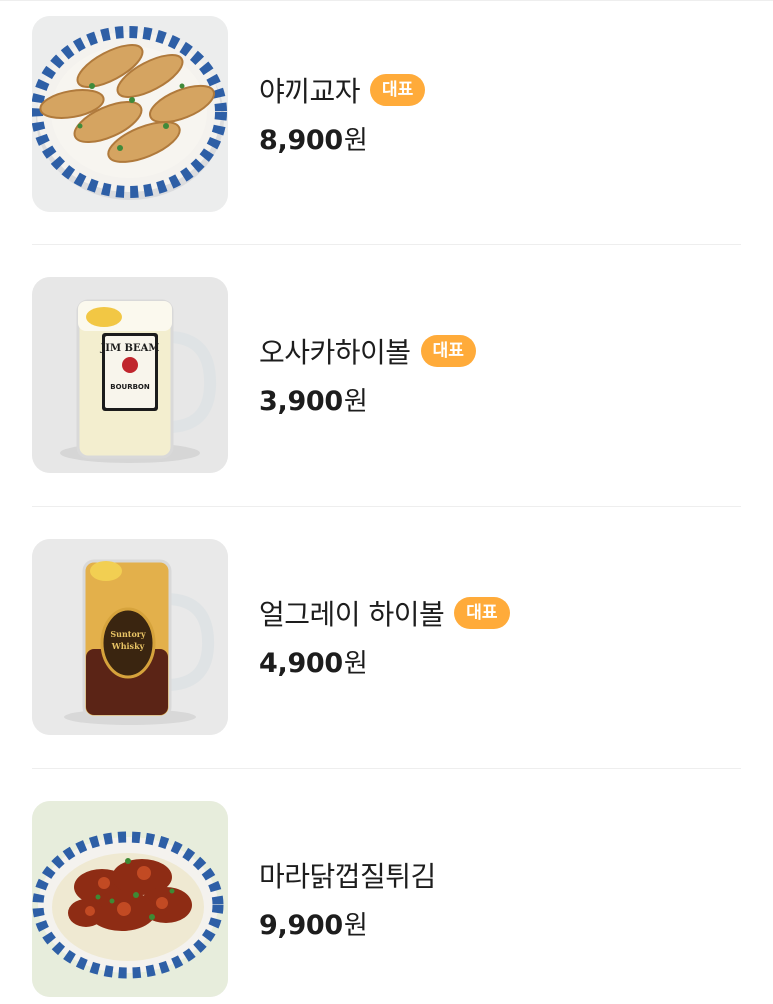 The height and width of the screenshot is (1004, 773). I want to click on price-row: 4,900 원, so click(384, 663).